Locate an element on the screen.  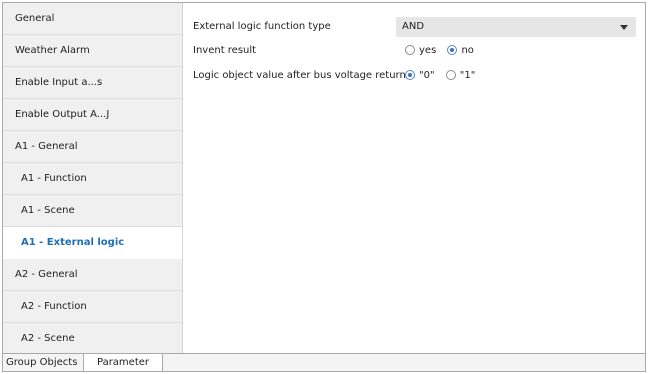
radio-no: no is located at coordinates (460, 51).